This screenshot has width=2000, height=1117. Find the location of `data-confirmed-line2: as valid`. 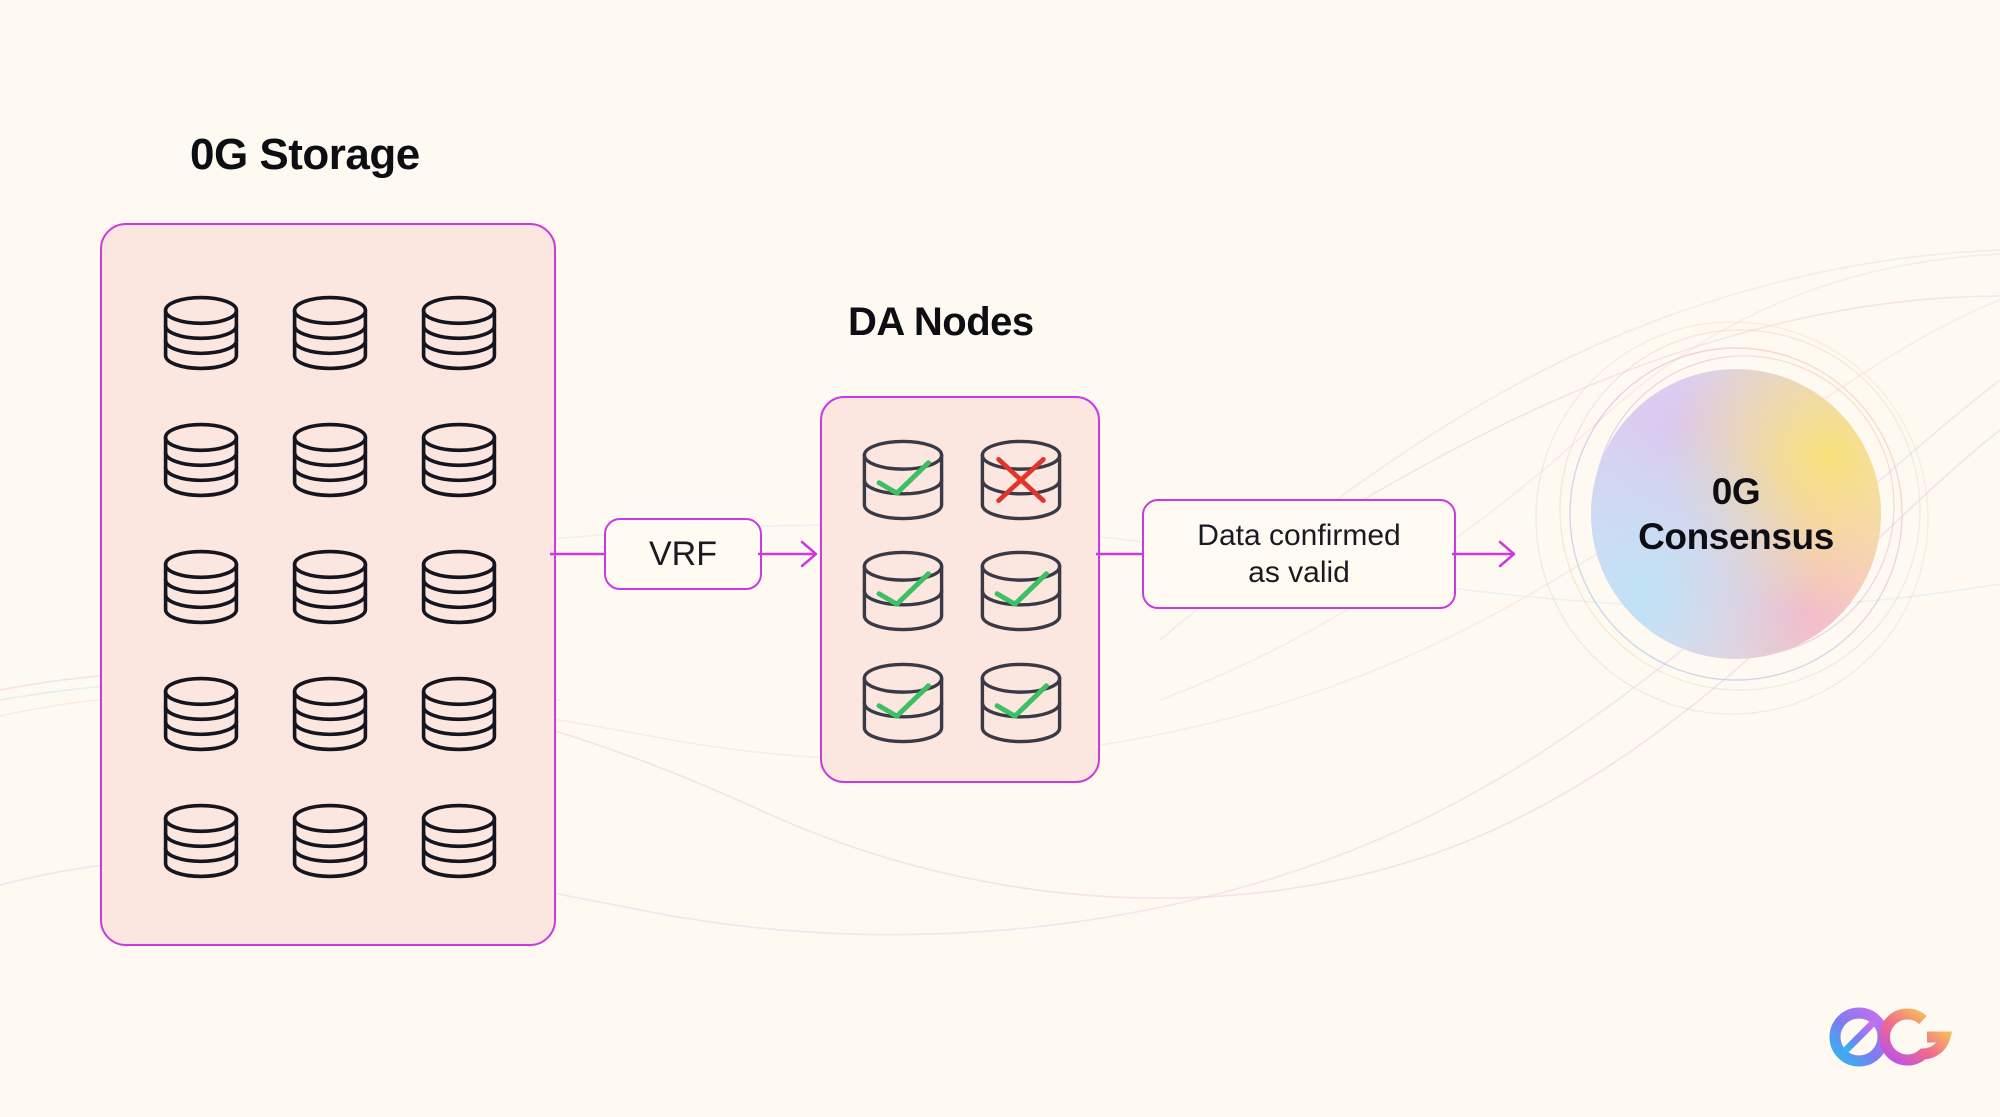

data-confirmed-line2: as valid is located at coordinates (1299, 572).